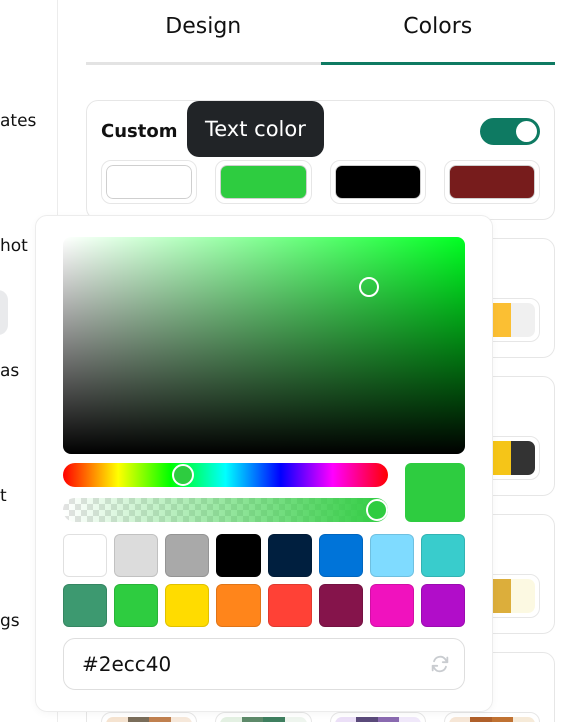  What do you see at coordinates (3, 496) in the screenshot?
I see `sidebar-item: t` at bounding box center [3, 496].